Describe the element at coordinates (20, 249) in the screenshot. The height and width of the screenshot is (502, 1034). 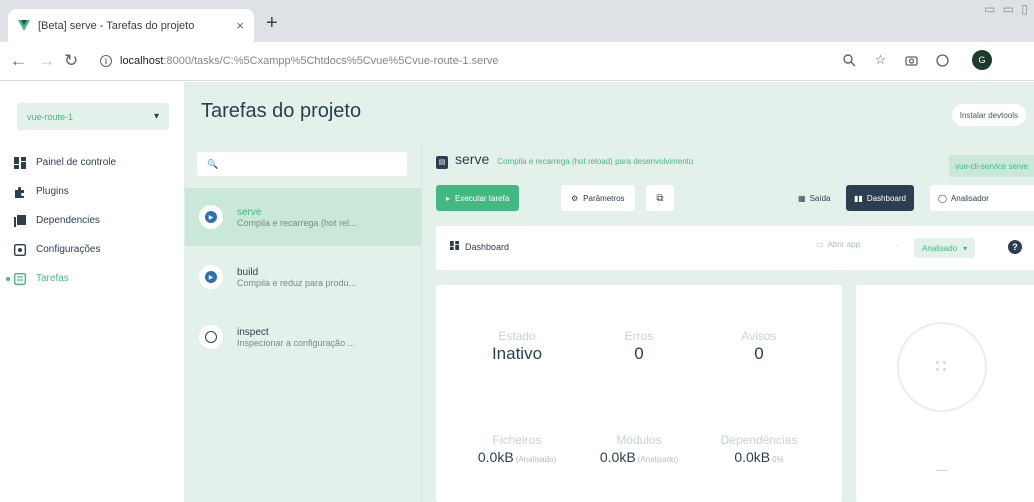
I see `settings-box-icon` at that location.